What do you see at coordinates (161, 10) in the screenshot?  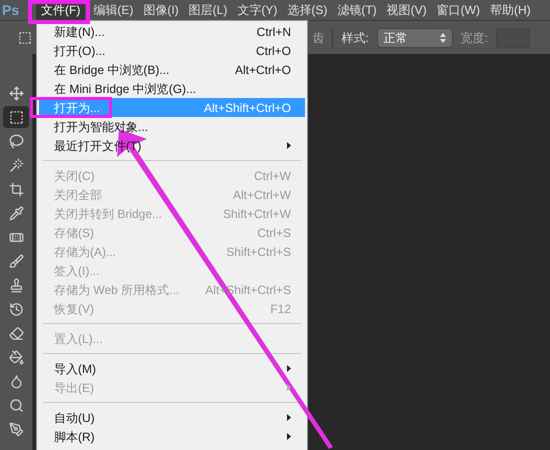 I see `menu-item: 图像(I)` at bounding box center [161, 10].